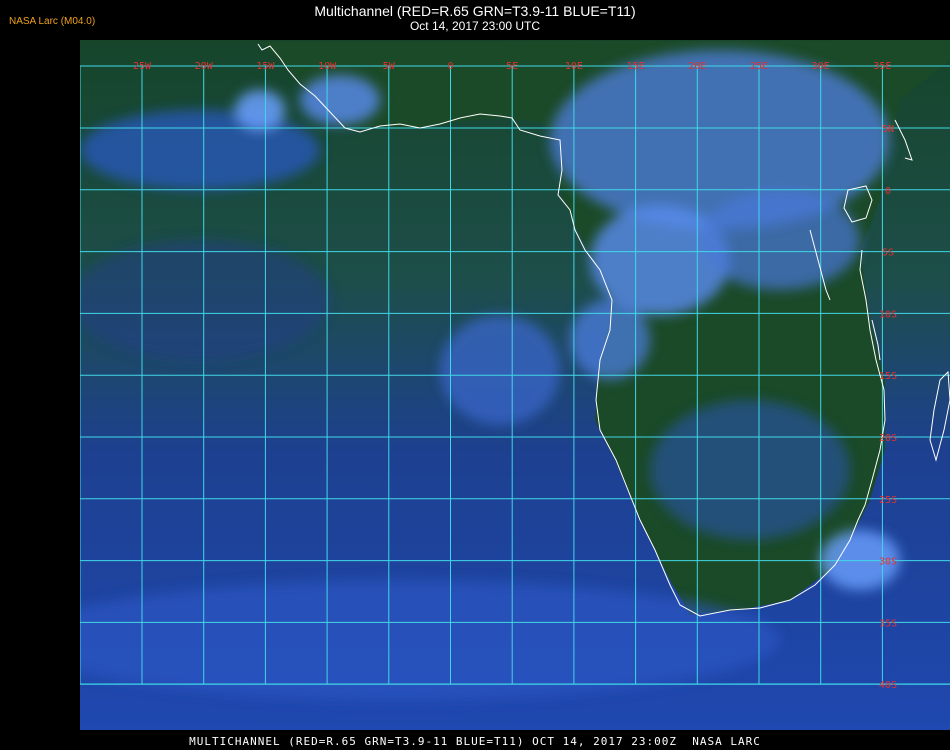  What do you see at coordinates (821, 66) in the screenshot?
I see `longitude-label: 30E` at bounding box center [821, 66].